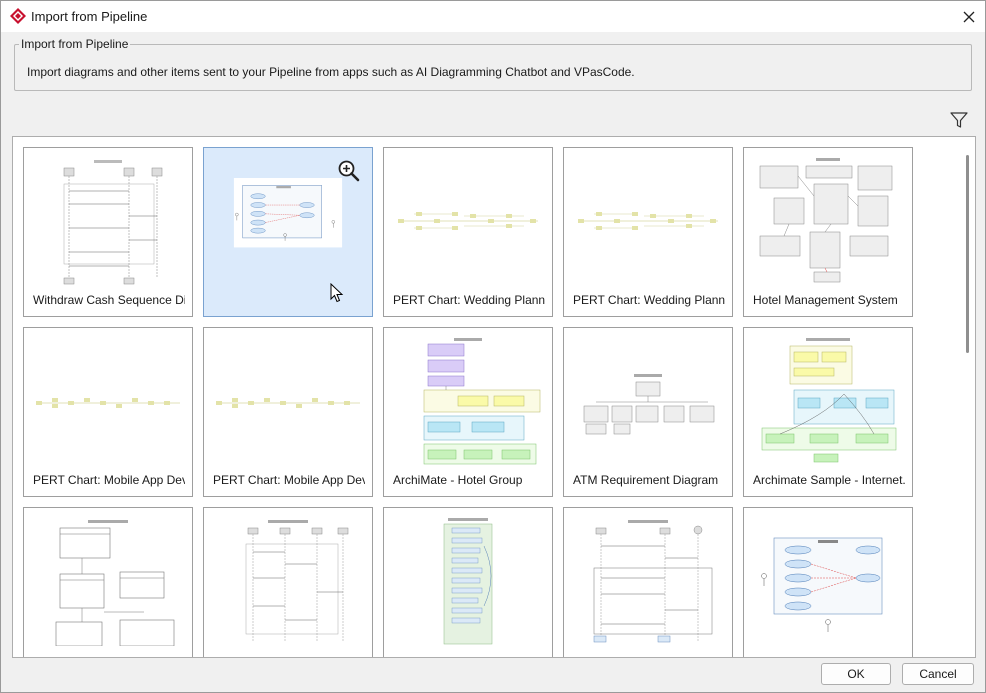 This screenshot has width=986, height=693. I want to click on close-icon, so click(969, 16).